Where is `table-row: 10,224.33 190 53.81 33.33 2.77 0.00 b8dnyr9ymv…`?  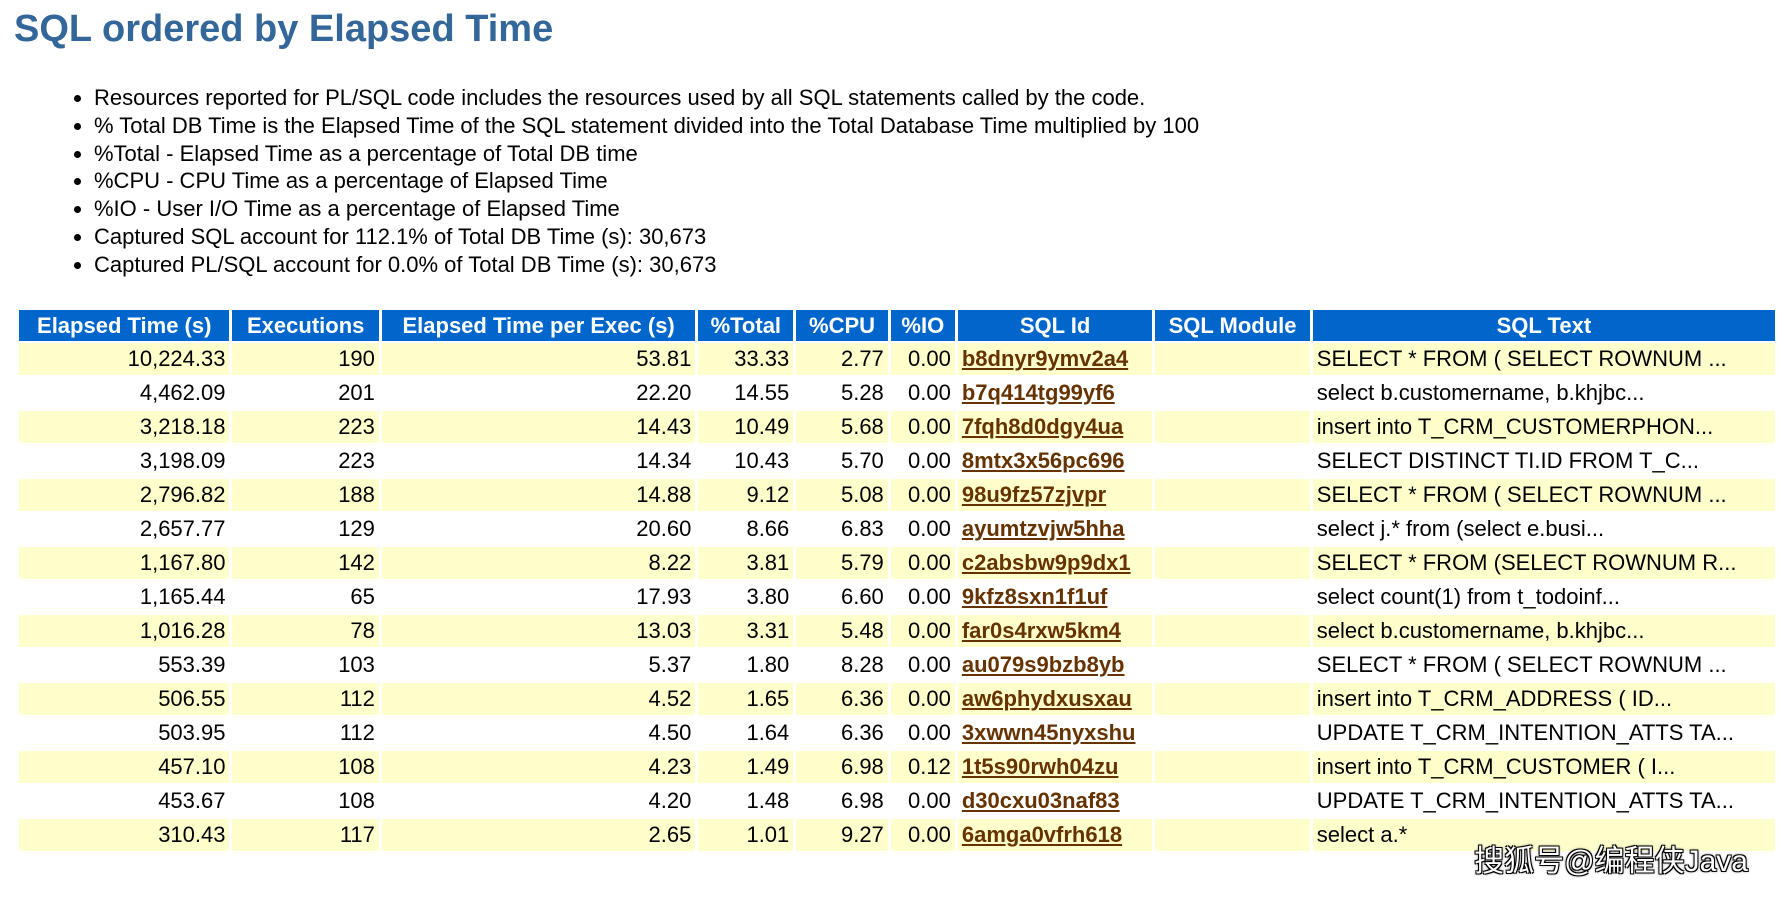 table-row: 10,224.33 190 53.81 33.33 2.77 0.00 b8dnyr9ymv… is located at coordinates (897, 359).